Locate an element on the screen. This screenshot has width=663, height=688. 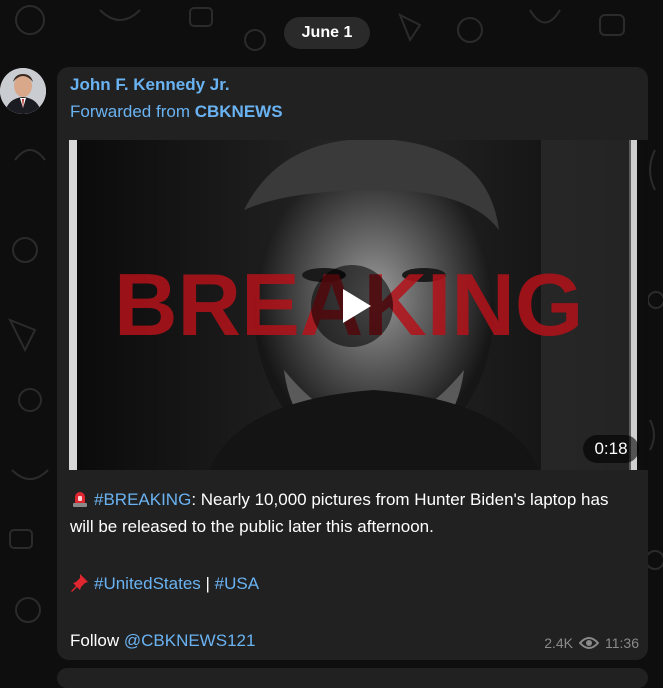
avatar is located at coordinates (23, 91).